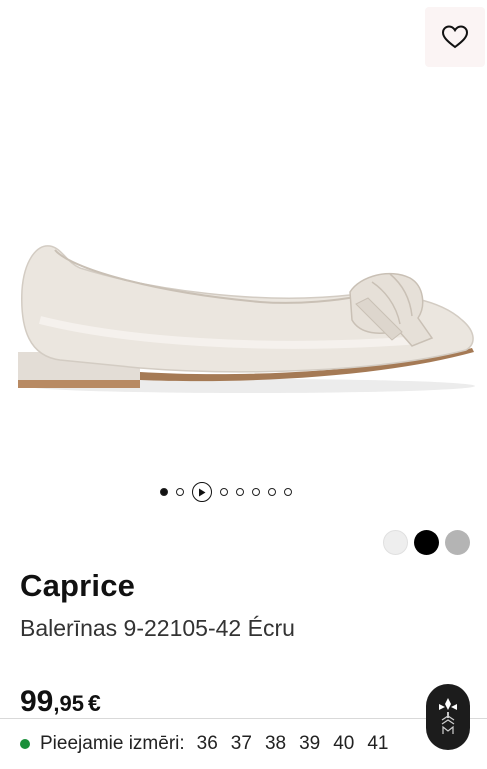 The height and width of the screenshot is (769, 487). I want to click on product-name: Balerīnas 9-22105-42 Écru, so click(157, 628).